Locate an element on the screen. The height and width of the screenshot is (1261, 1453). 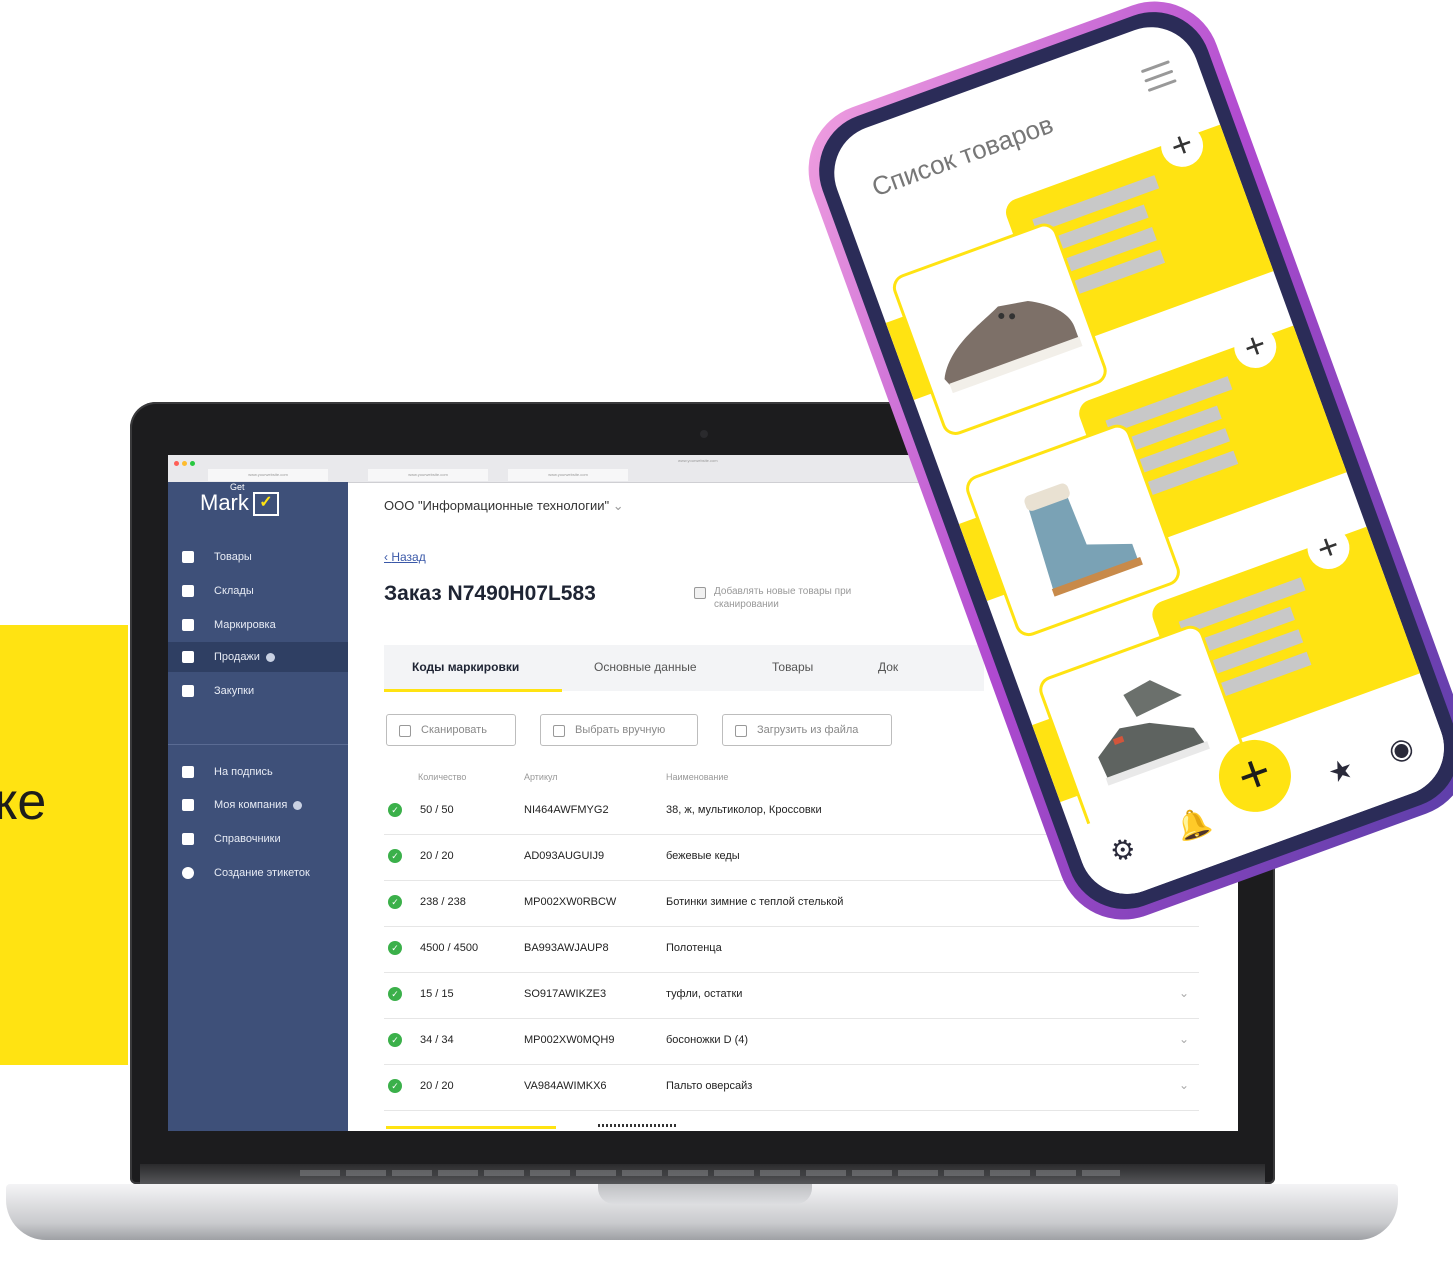
table-row: ✓ 34 / 34 MP002XW0MQH9 босоножки D (4) ⌄ is located at coordinates (791, 1041).